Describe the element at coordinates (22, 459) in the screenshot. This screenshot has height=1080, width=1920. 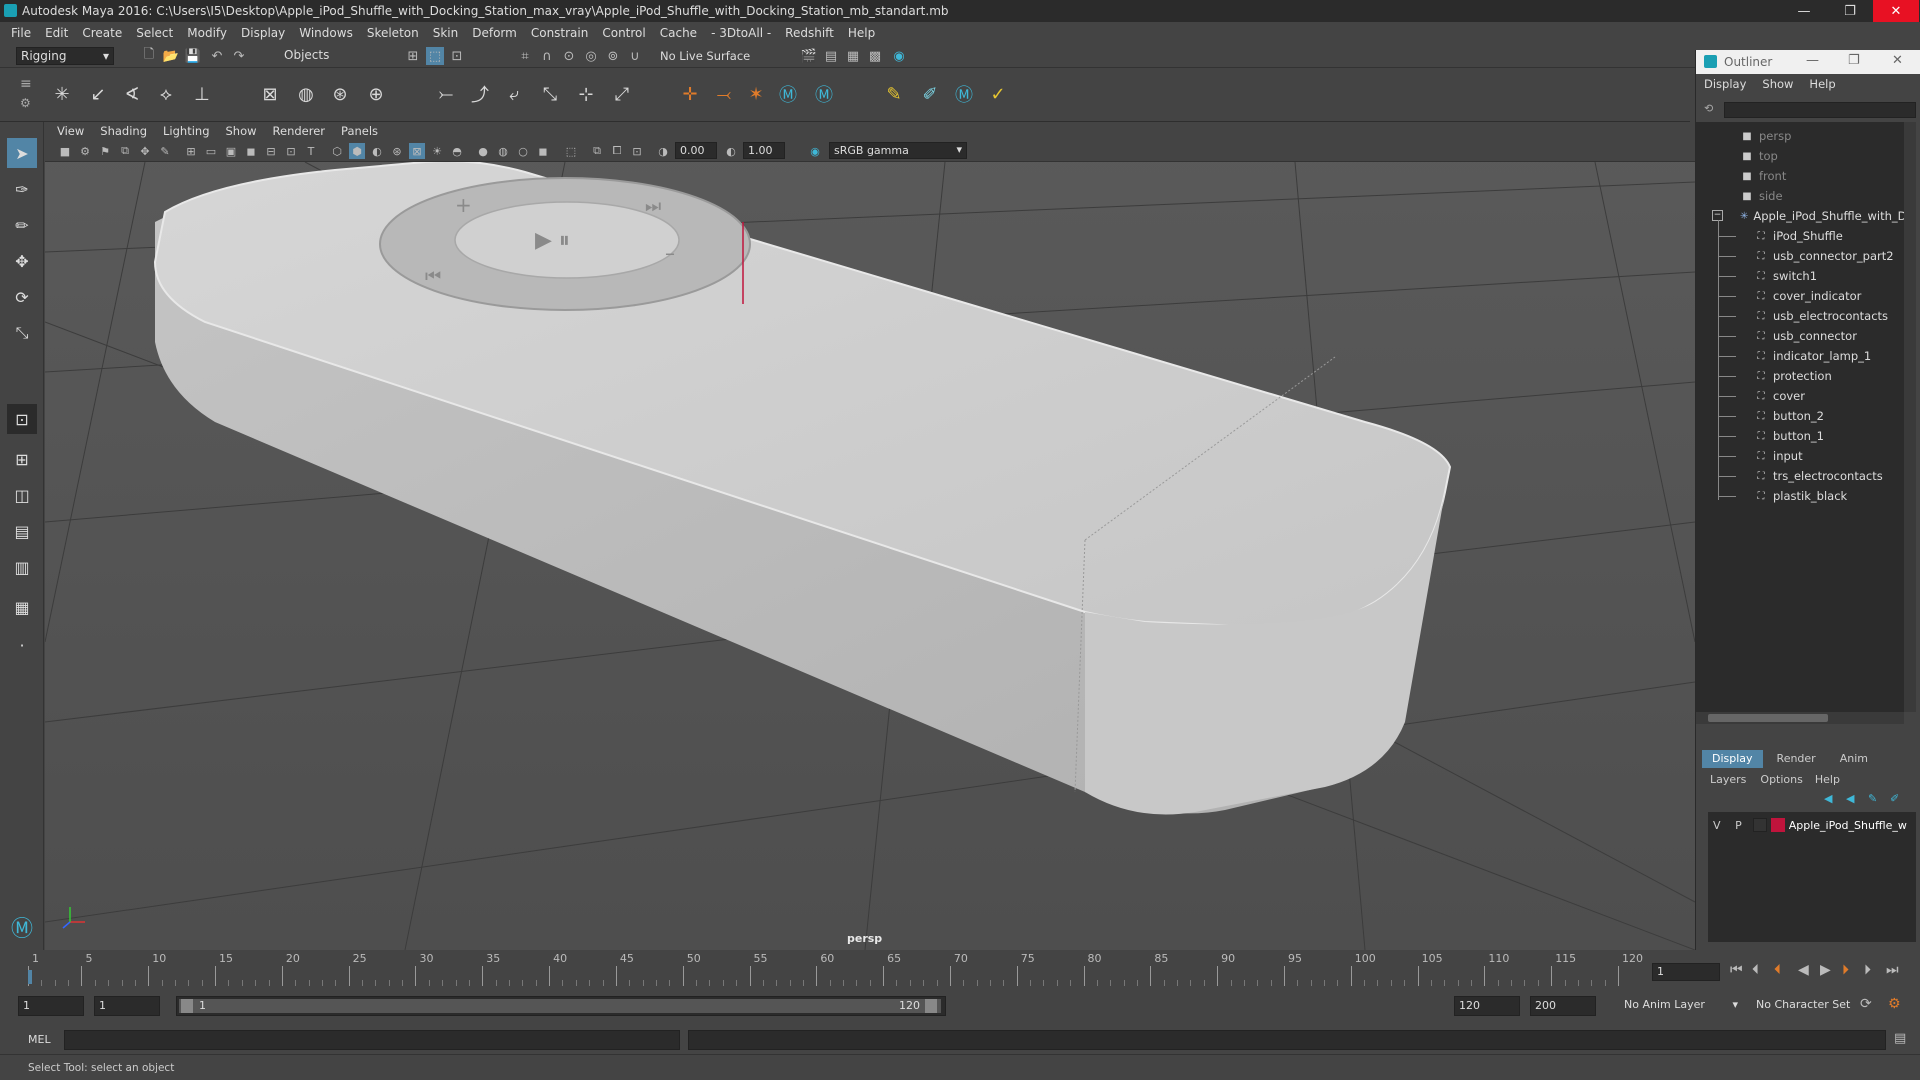
I see `four-pane-icon: ⊞` at that location.